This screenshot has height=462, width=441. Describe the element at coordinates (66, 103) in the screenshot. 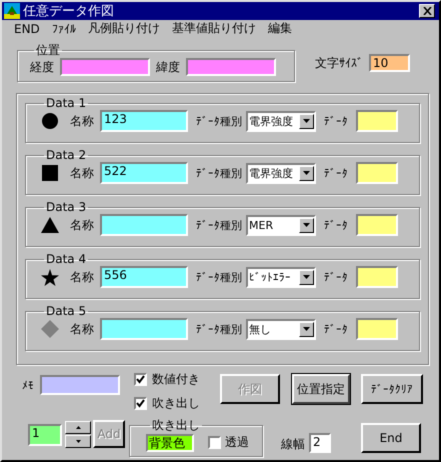

I see `group-title: Data 1` at that location.